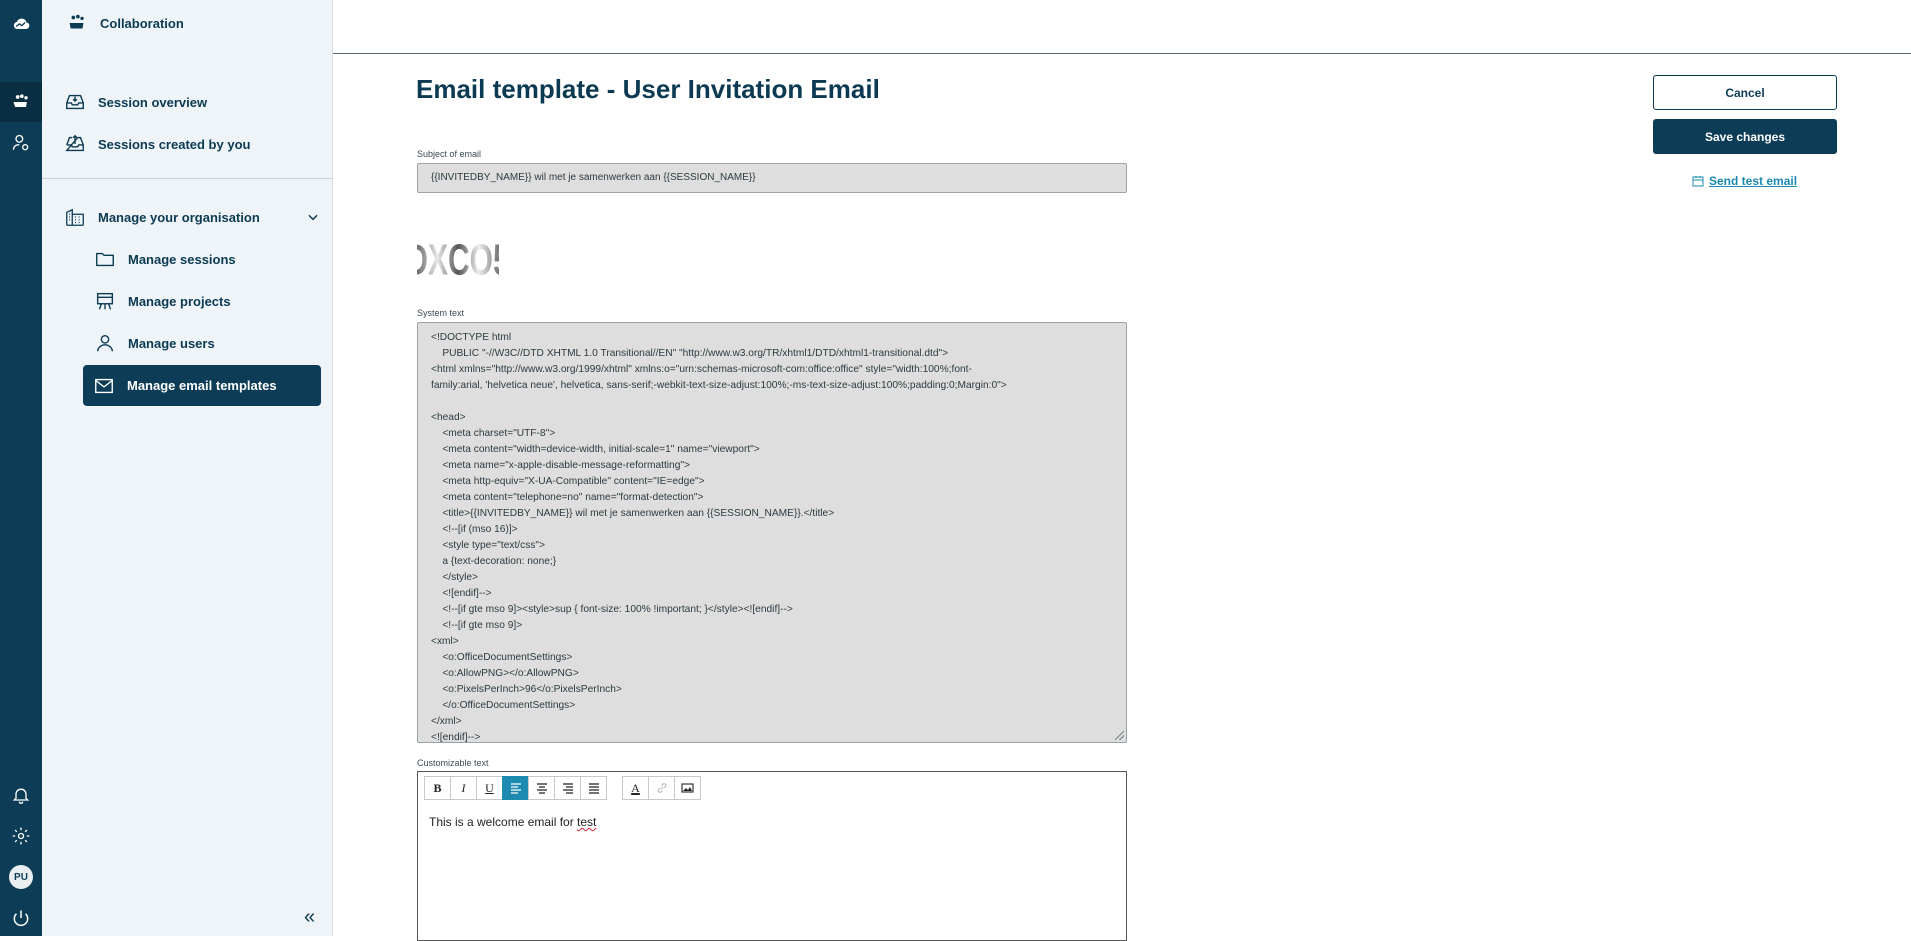 The height and width of the screenshot is (941, 1911). Describe the element at coordinates (474, 529) in the screenshot. I see `code-line: <!--[if (mso 16)]>` at that location.